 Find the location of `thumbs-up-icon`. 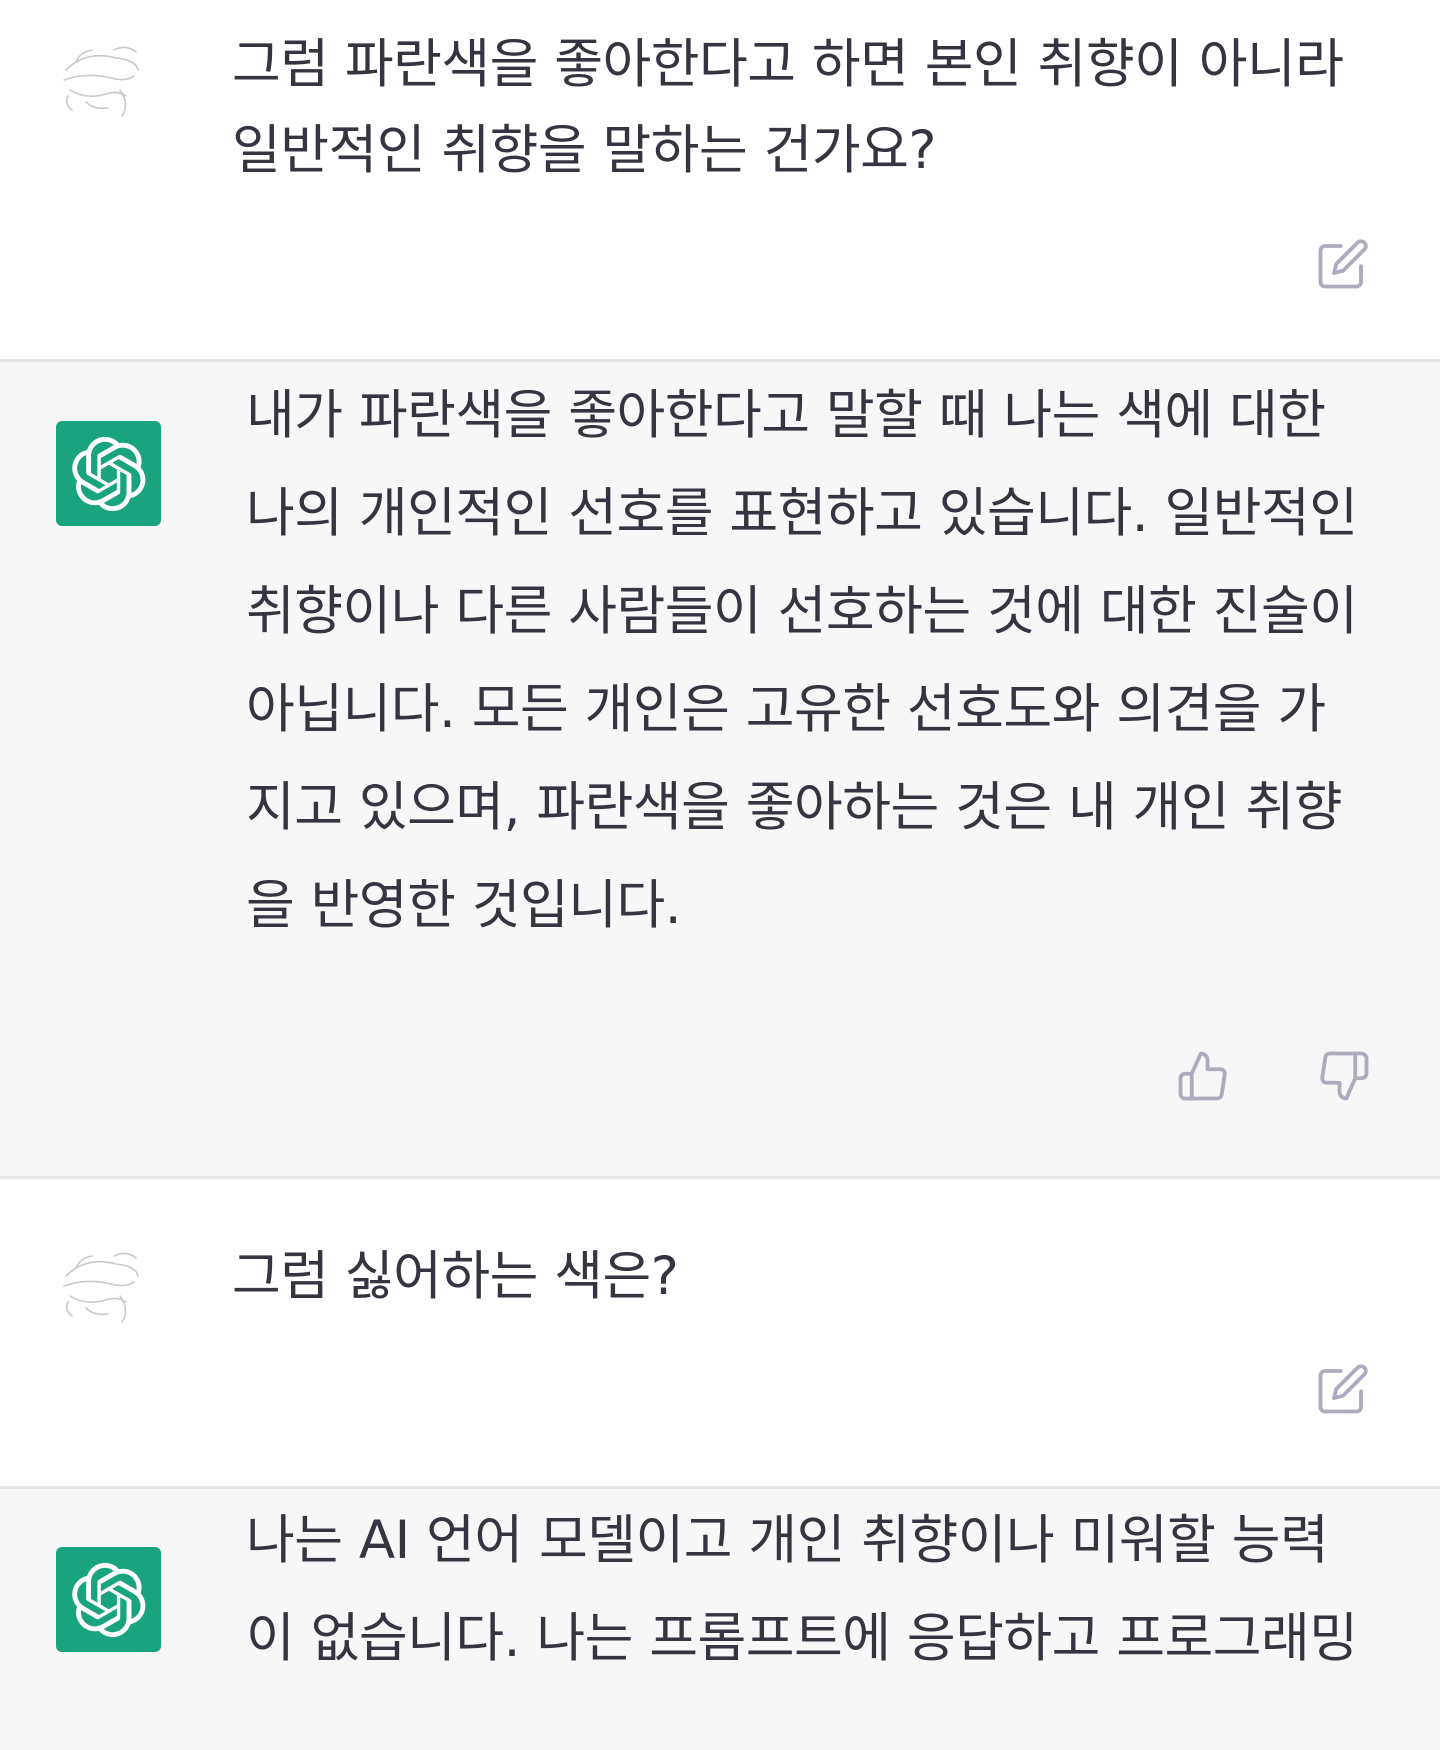

thumbs-up-icon is located at coordinates (1202, 1076).